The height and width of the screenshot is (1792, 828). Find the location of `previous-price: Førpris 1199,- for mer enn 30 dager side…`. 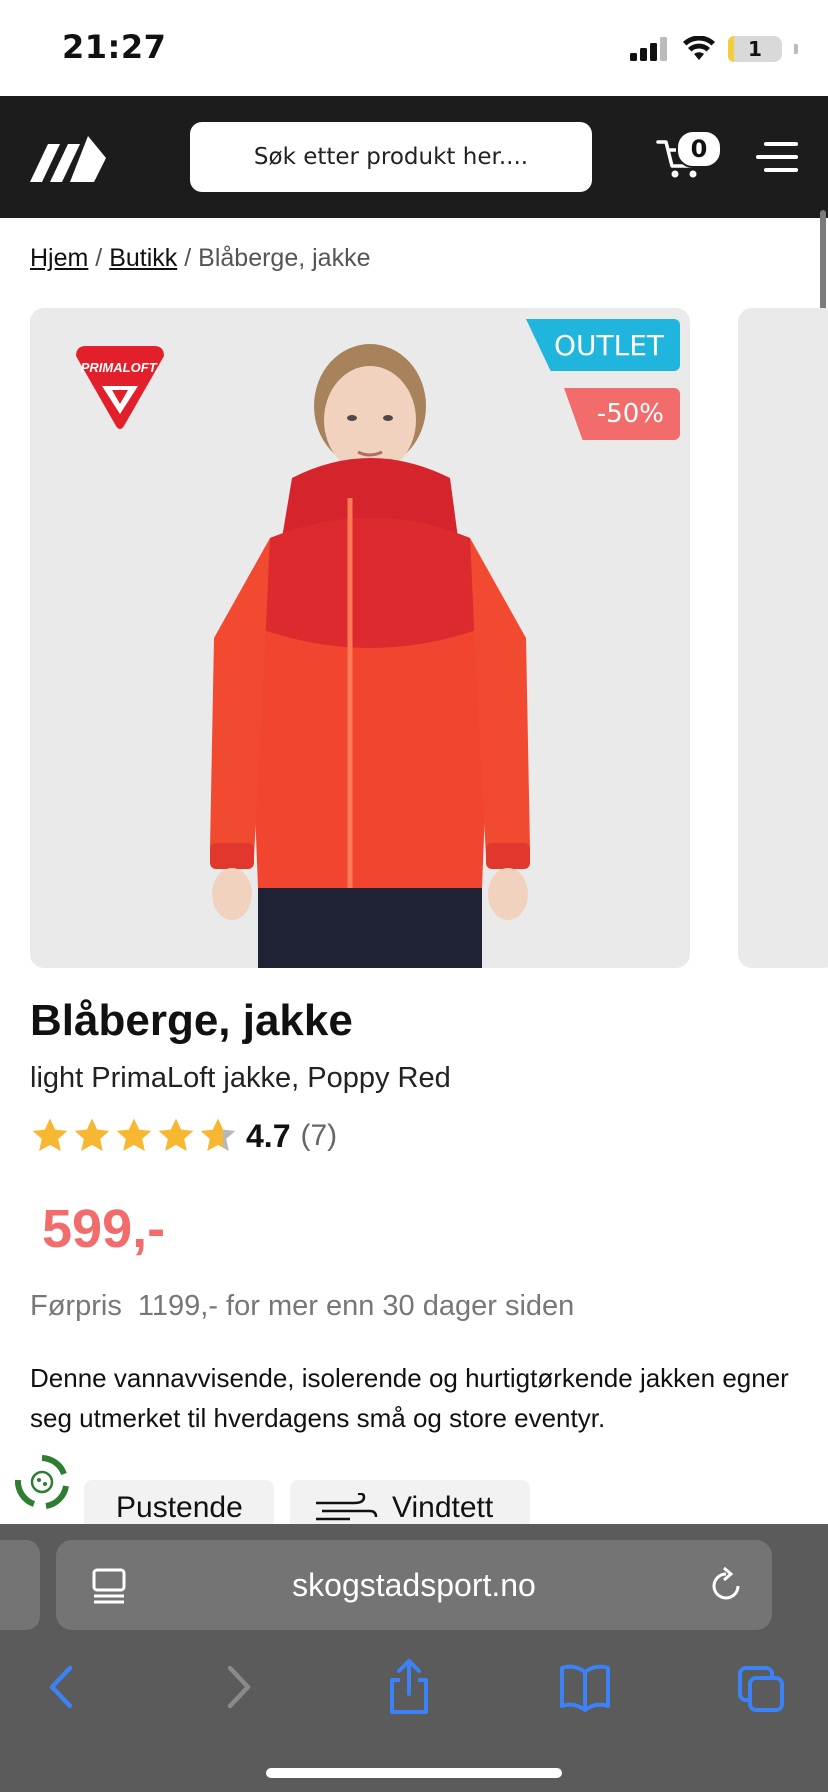

previous-price: Førpris 1199,- for mer enn 30 dager side… is located at coordinates (302, 1306).